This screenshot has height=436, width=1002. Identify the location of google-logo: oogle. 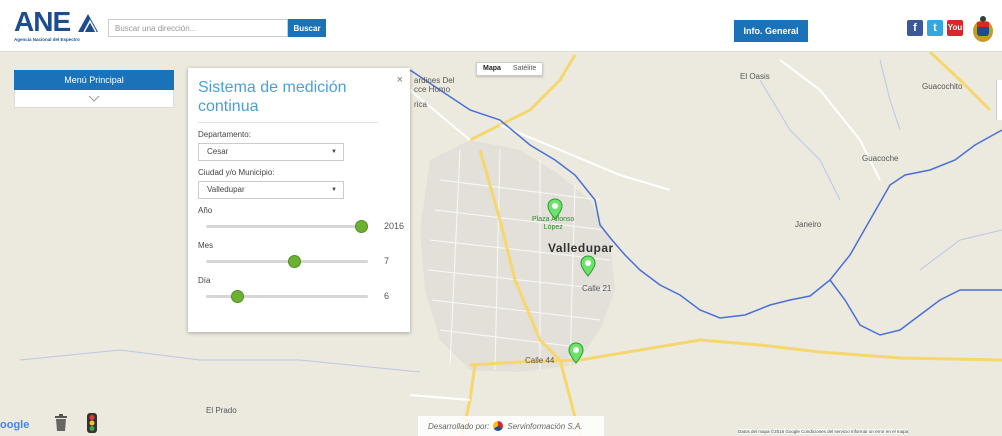
(15, 425).